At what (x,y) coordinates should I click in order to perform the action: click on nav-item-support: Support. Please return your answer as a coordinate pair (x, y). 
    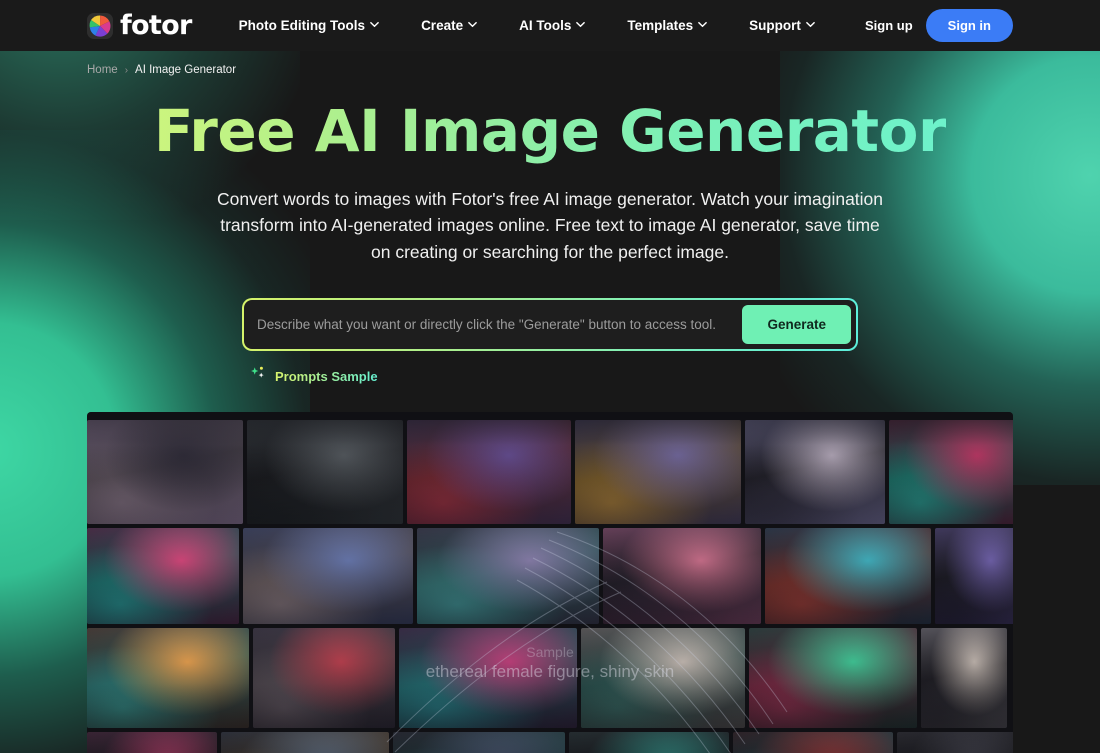
    Looking at the image, I should click on (782, 25).